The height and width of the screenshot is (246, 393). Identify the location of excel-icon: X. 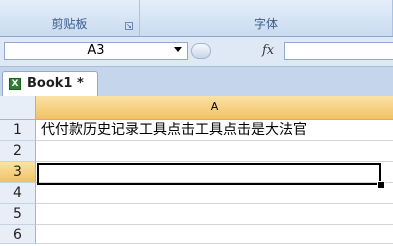
(15, 84).